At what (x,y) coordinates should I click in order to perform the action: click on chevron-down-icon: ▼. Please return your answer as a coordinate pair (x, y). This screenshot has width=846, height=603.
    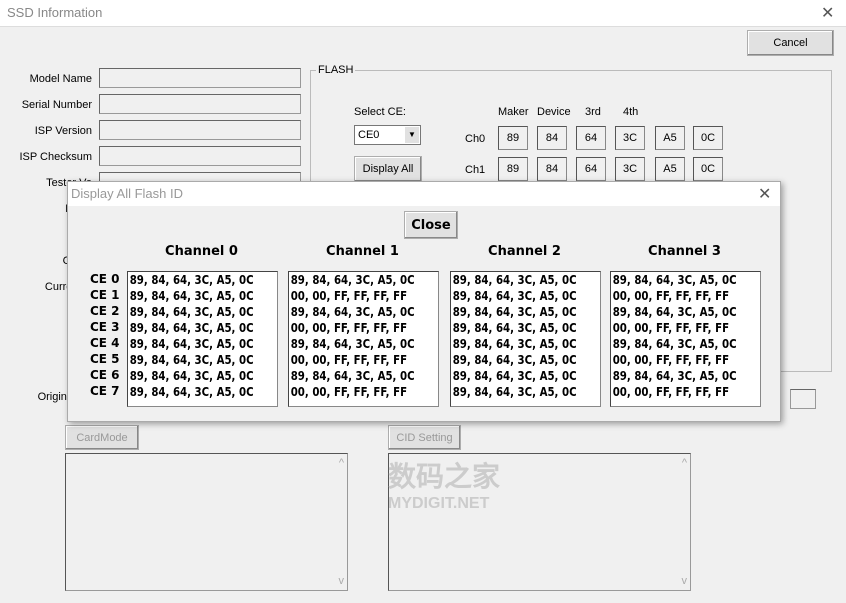
    Looking at the image, I should click on (412, 135).